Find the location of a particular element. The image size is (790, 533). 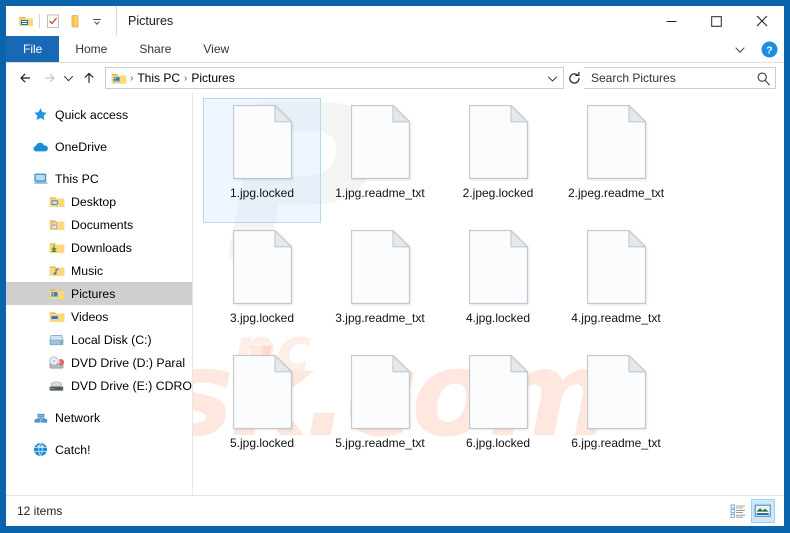

sidebar-item-network: Network is located at coordinates (99, 417).